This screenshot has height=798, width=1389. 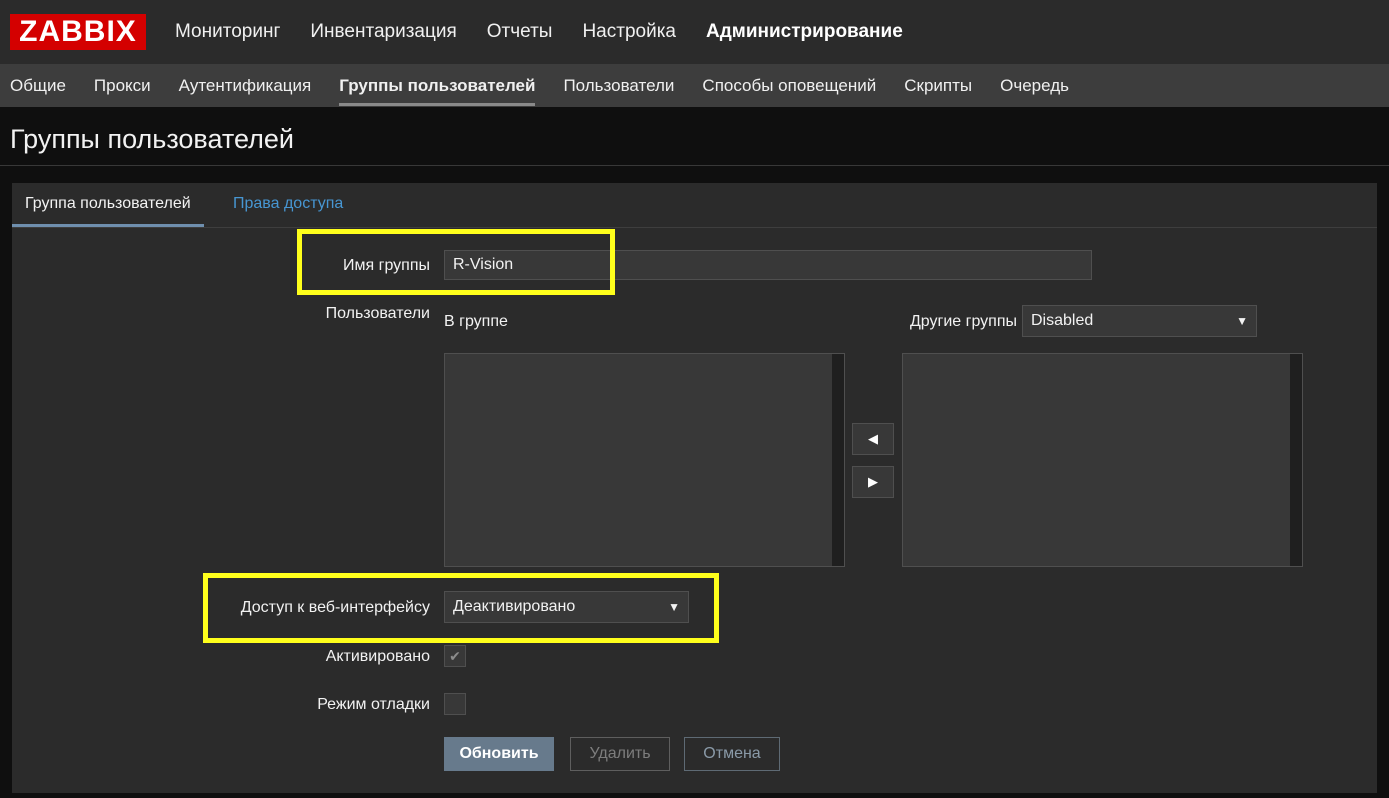 What do you see at coordinates (644, 460) in the screenshot?
I see `in-group-listbox` at bounding box center [644, 460].